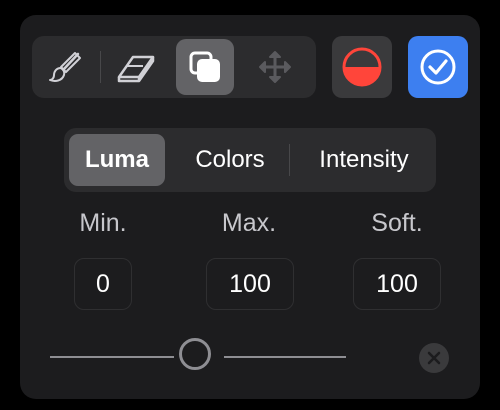 This screenshot has width=500, height=410. Describe the element at coordinates (230, 160) in the screenshot. I see `segment-colors: Colors` at that location.